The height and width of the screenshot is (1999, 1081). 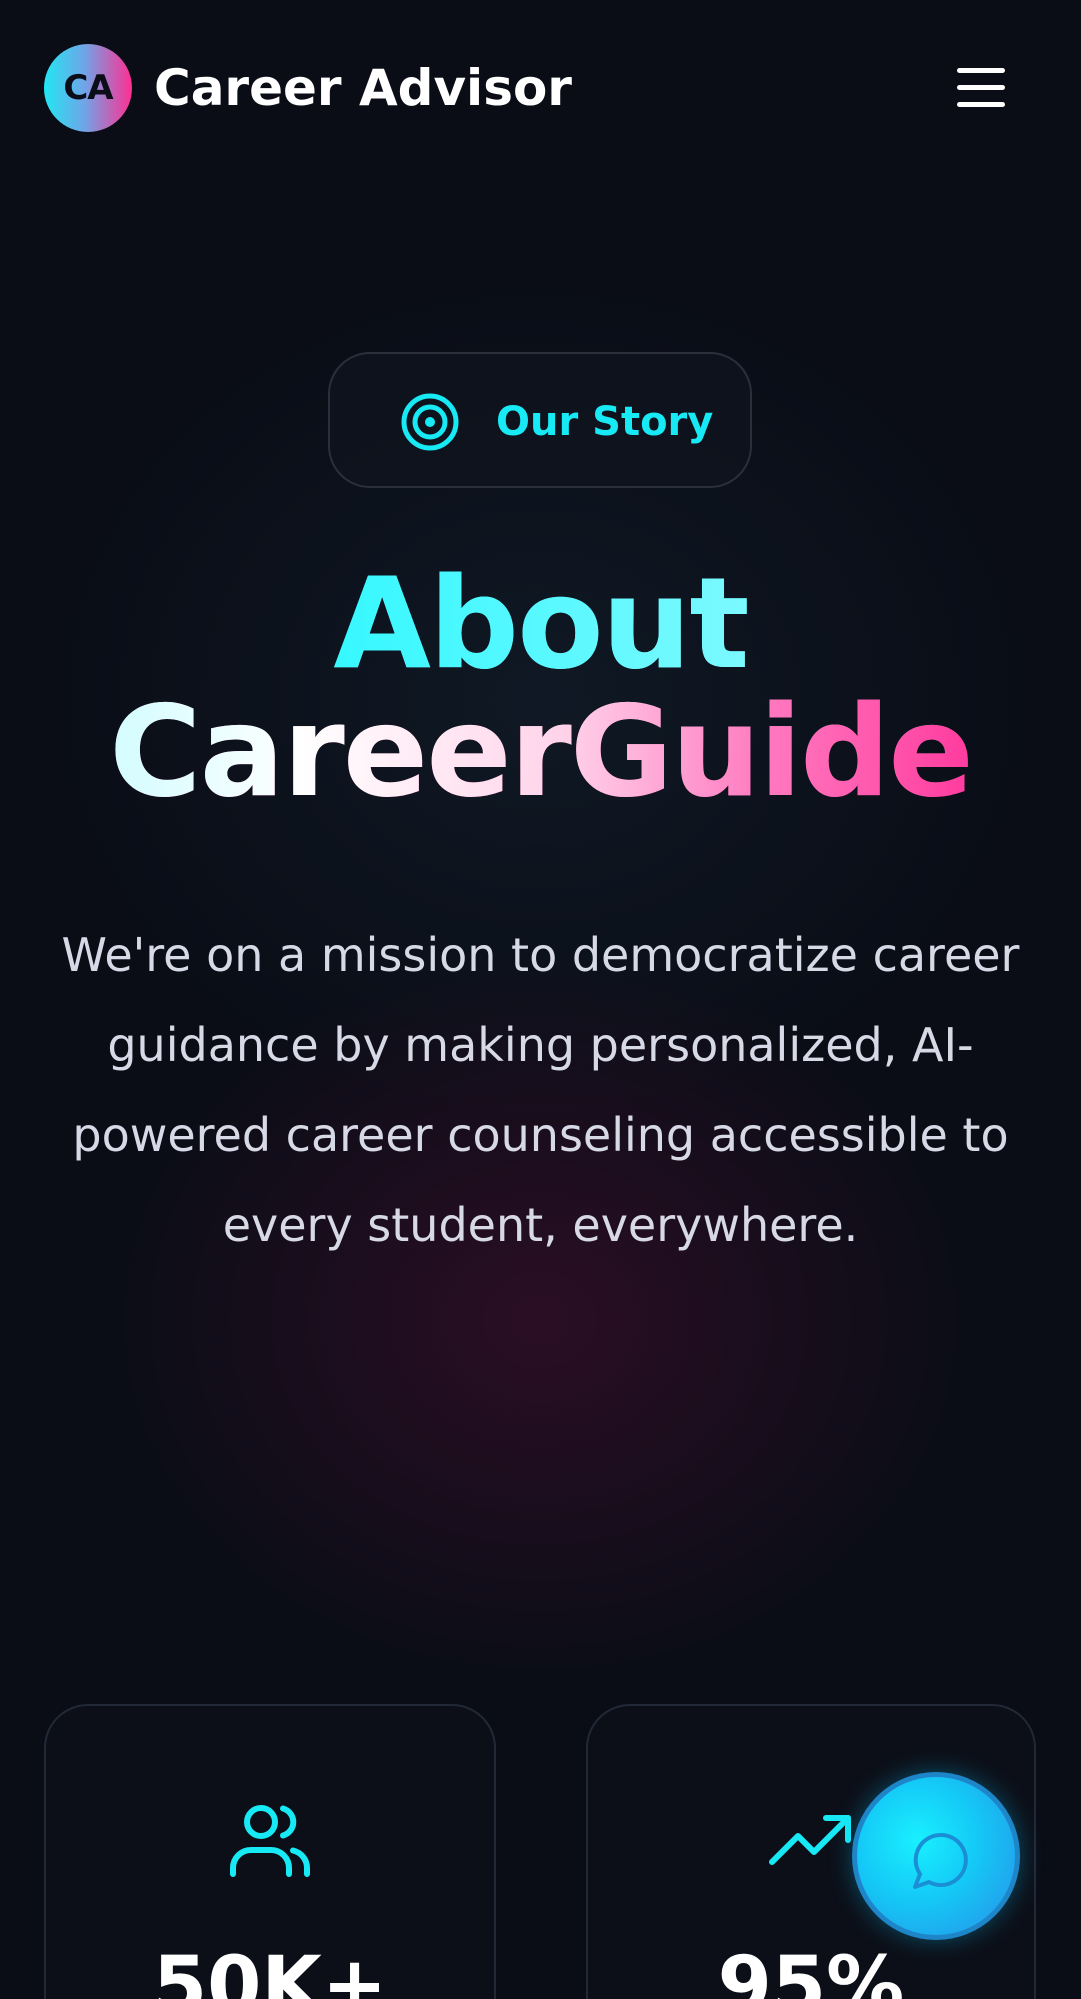 I want to click on stat-card-students: 50K+, so click(x=270, y=1851).